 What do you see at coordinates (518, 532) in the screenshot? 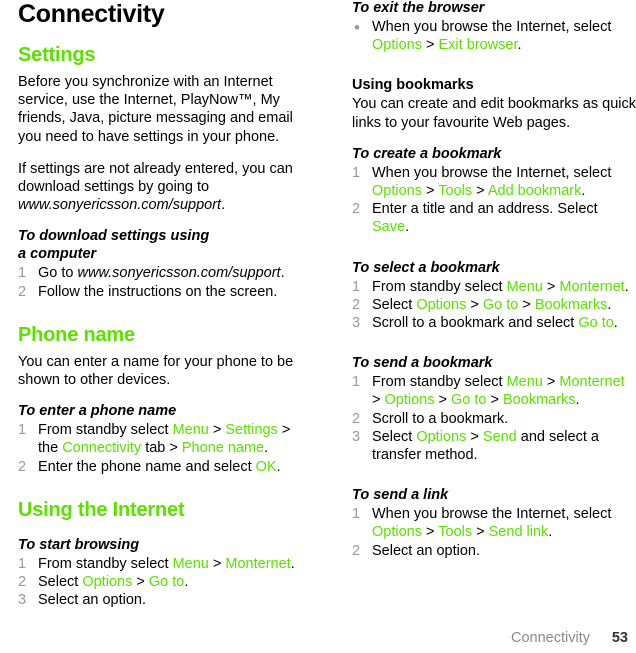
I see `menu-path-item: Send link` at bounding box center [518, 532].